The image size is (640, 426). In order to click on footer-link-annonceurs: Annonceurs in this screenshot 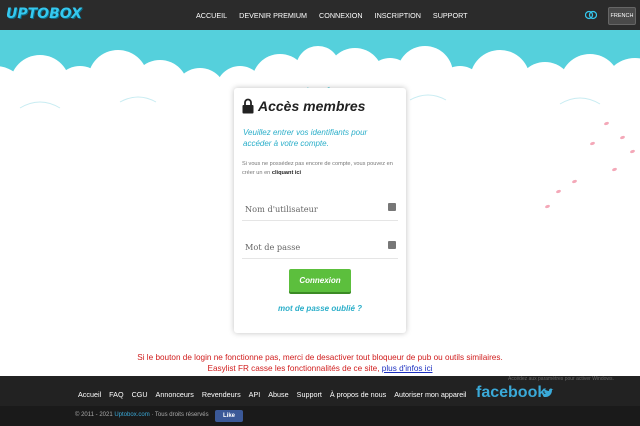, I will do `click(175, 394)`.